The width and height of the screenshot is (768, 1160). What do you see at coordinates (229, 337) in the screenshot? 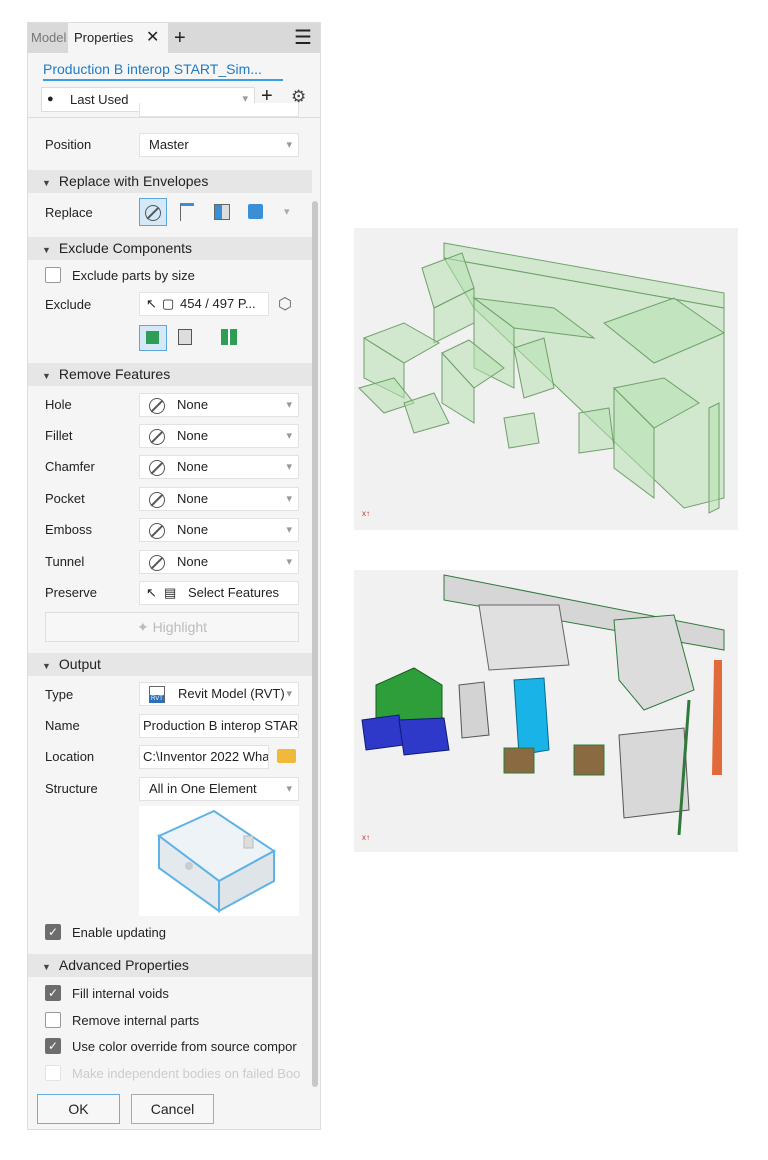
I see `grid-icon` at bounding box center [229, 337].